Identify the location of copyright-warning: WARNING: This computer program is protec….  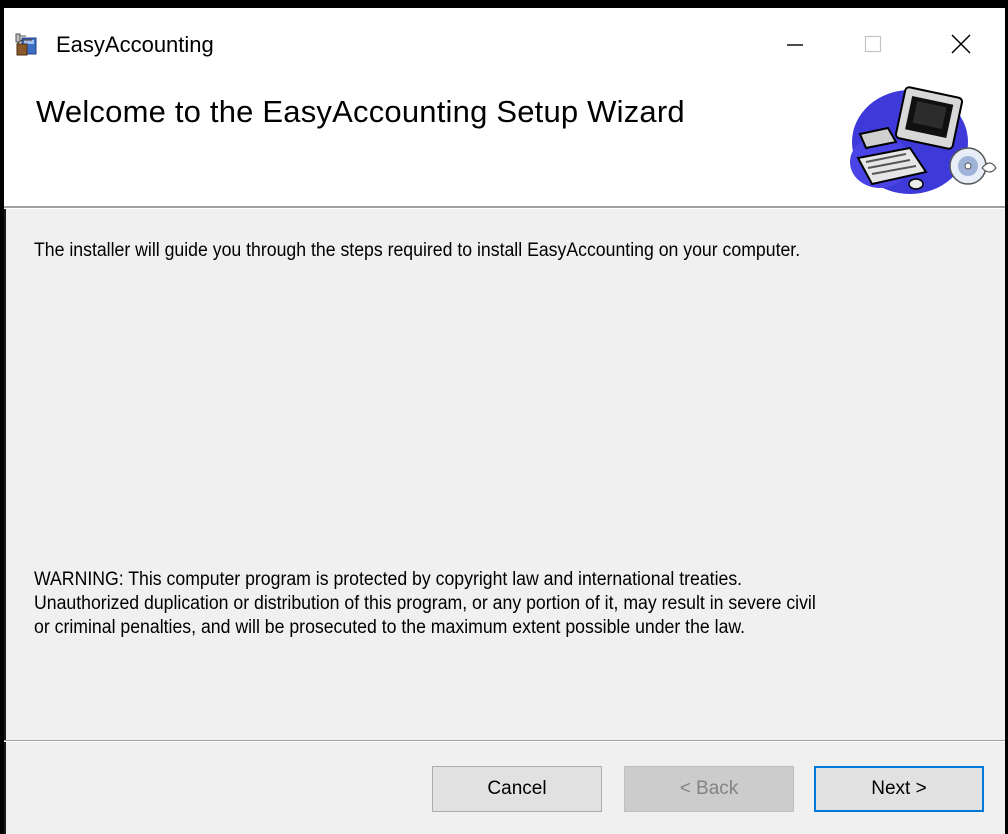
(508, 604).